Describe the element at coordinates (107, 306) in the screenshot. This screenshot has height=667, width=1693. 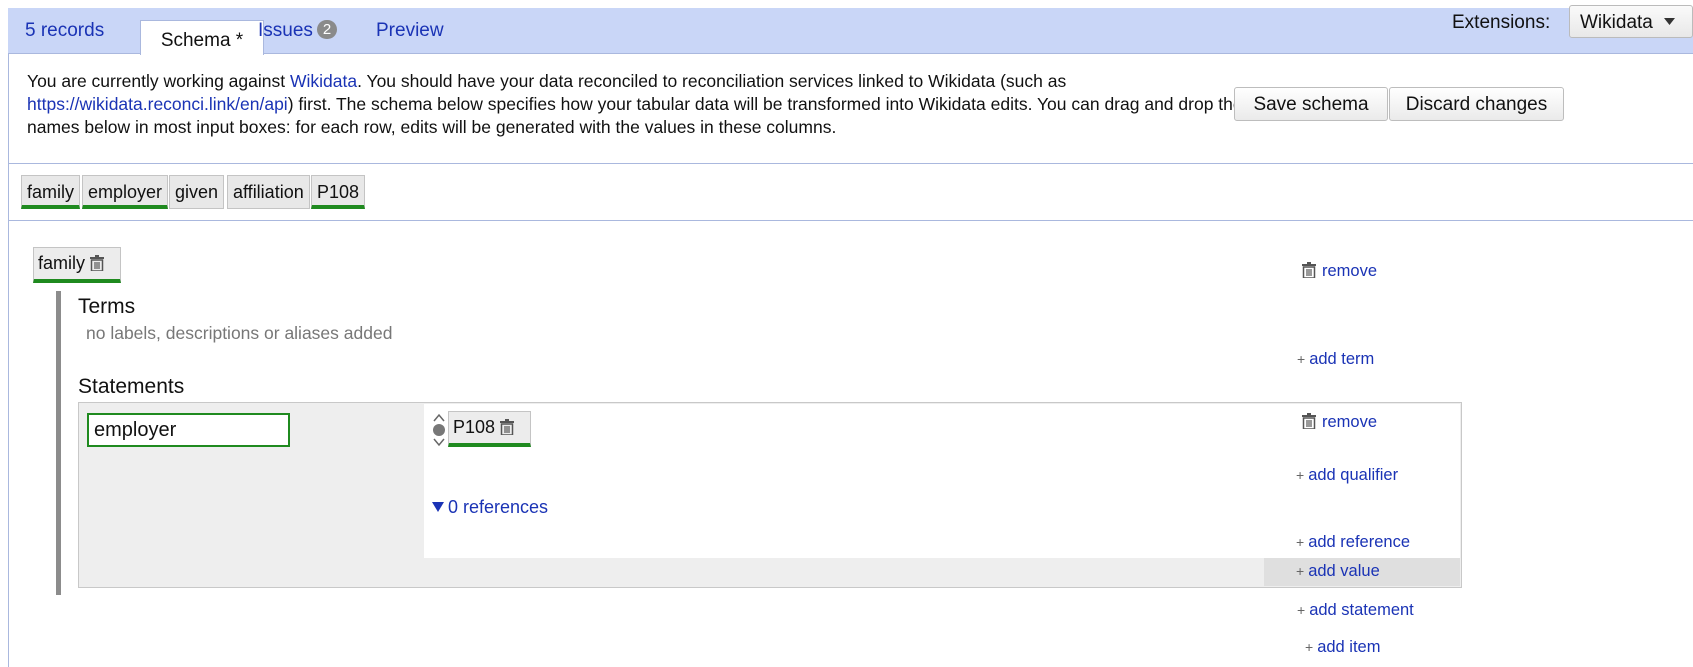
I see `terms-heading: Terms` at that location.